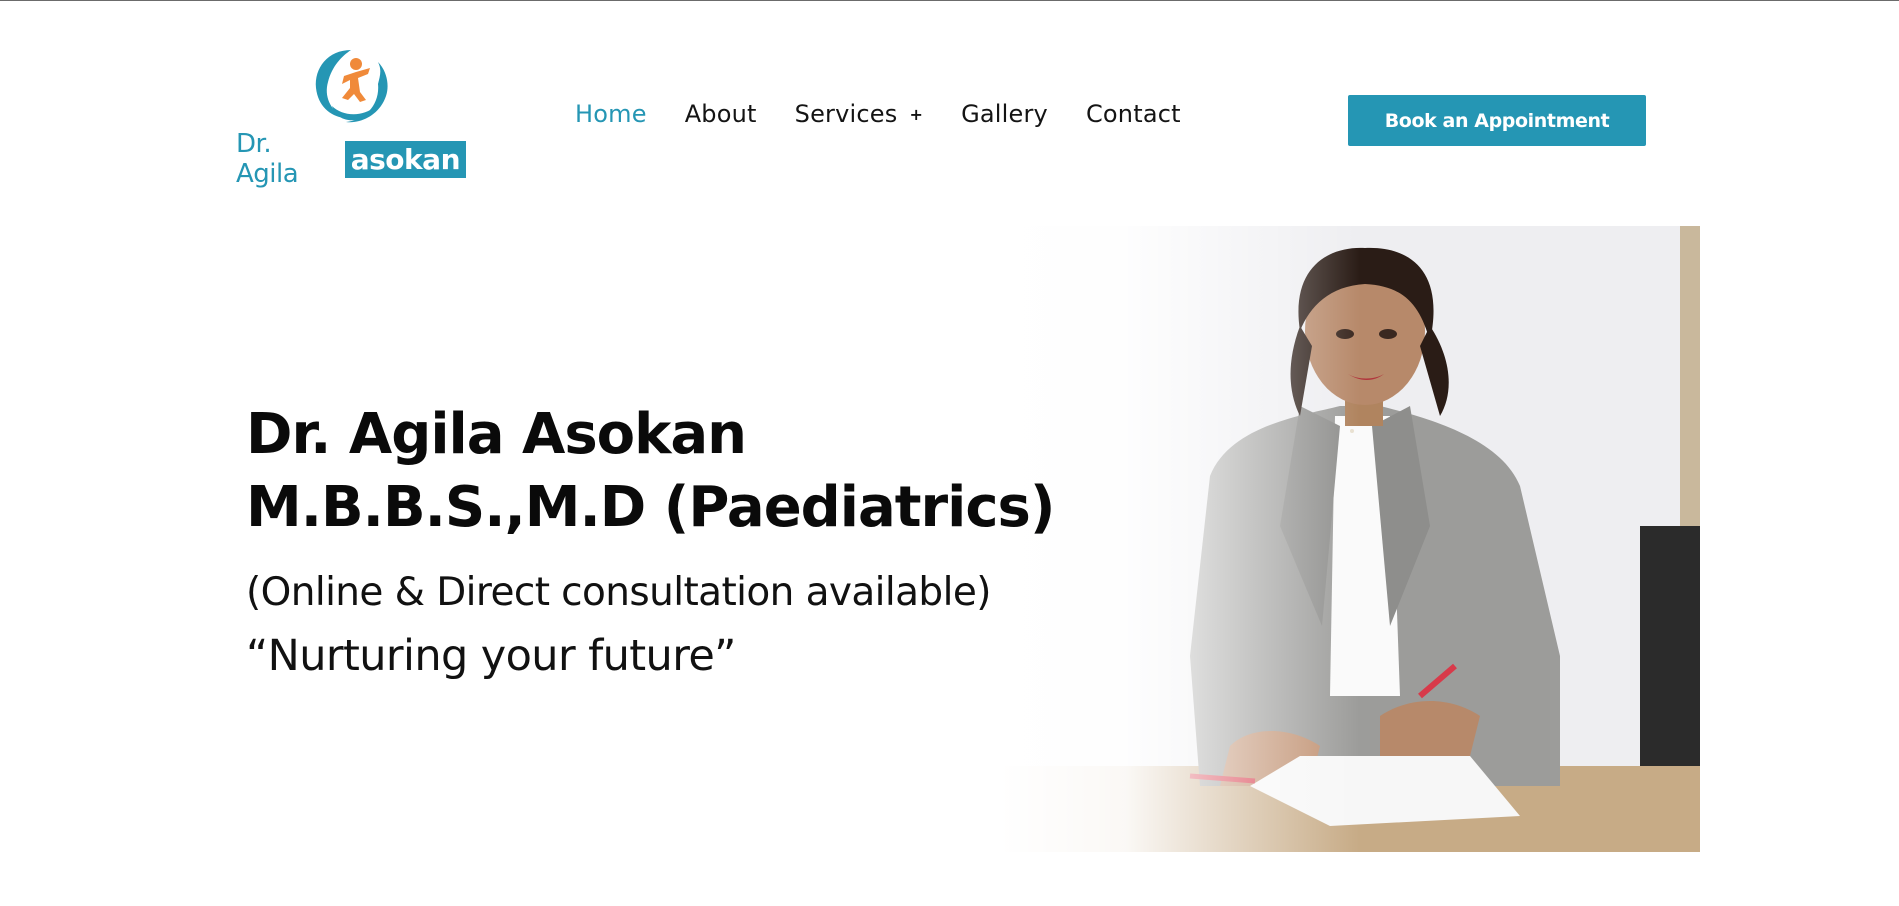 This screenshot has height=906, width=1899. I want to click on doctor-degree-heading: M.B.B.S.,M.D (Paediatrics), so click(650, 507).